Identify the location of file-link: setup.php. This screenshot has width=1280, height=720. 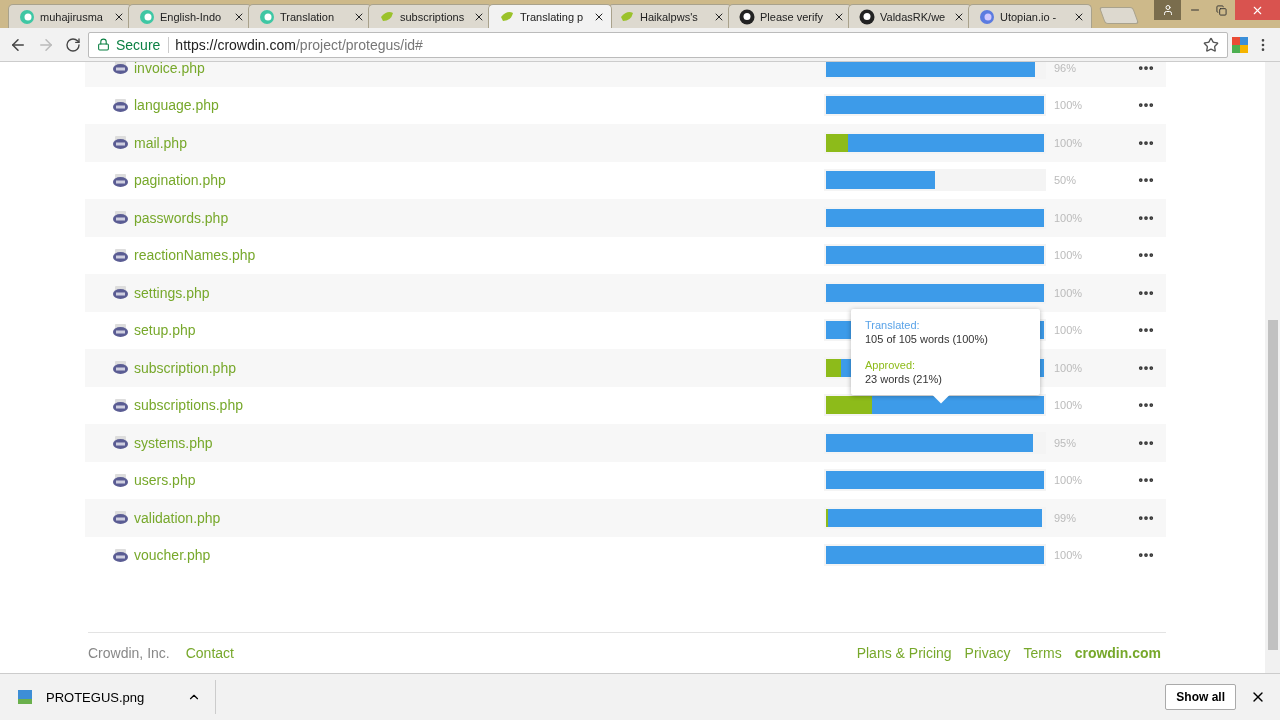
(479, 330).